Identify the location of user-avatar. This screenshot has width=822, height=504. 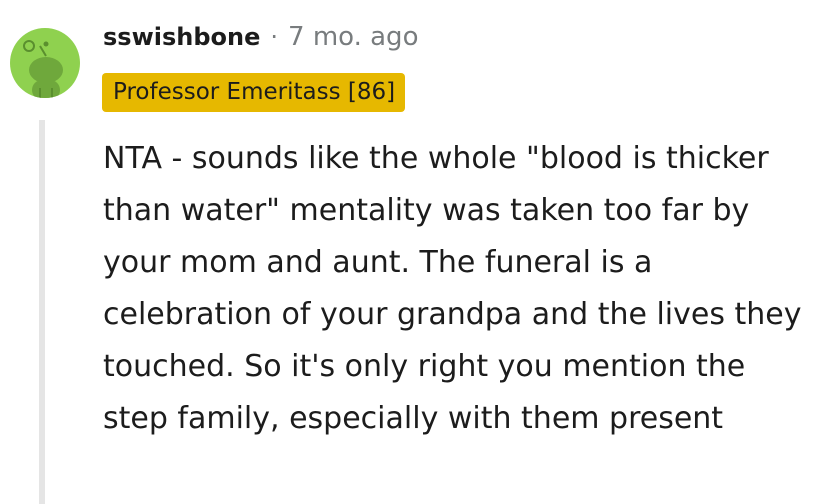
(45, 63).